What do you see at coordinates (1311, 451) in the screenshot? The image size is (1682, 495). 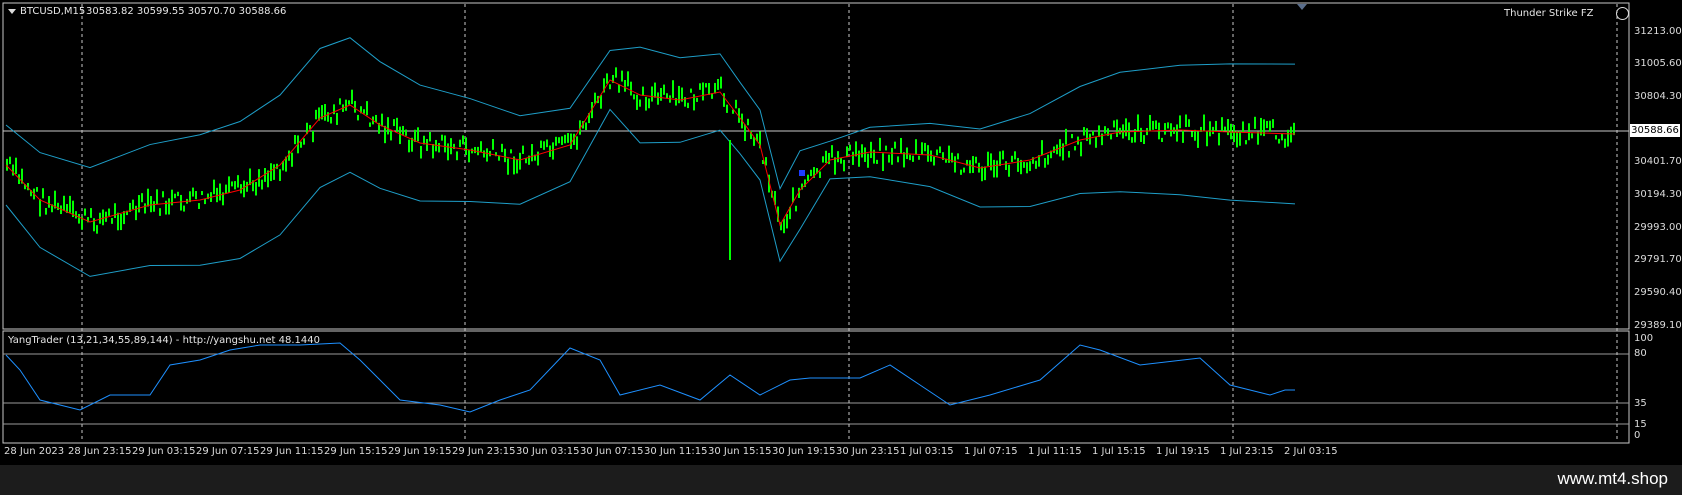 I see `time-tick: 2 Jul 03:15` at bounding box center [1311, 451].